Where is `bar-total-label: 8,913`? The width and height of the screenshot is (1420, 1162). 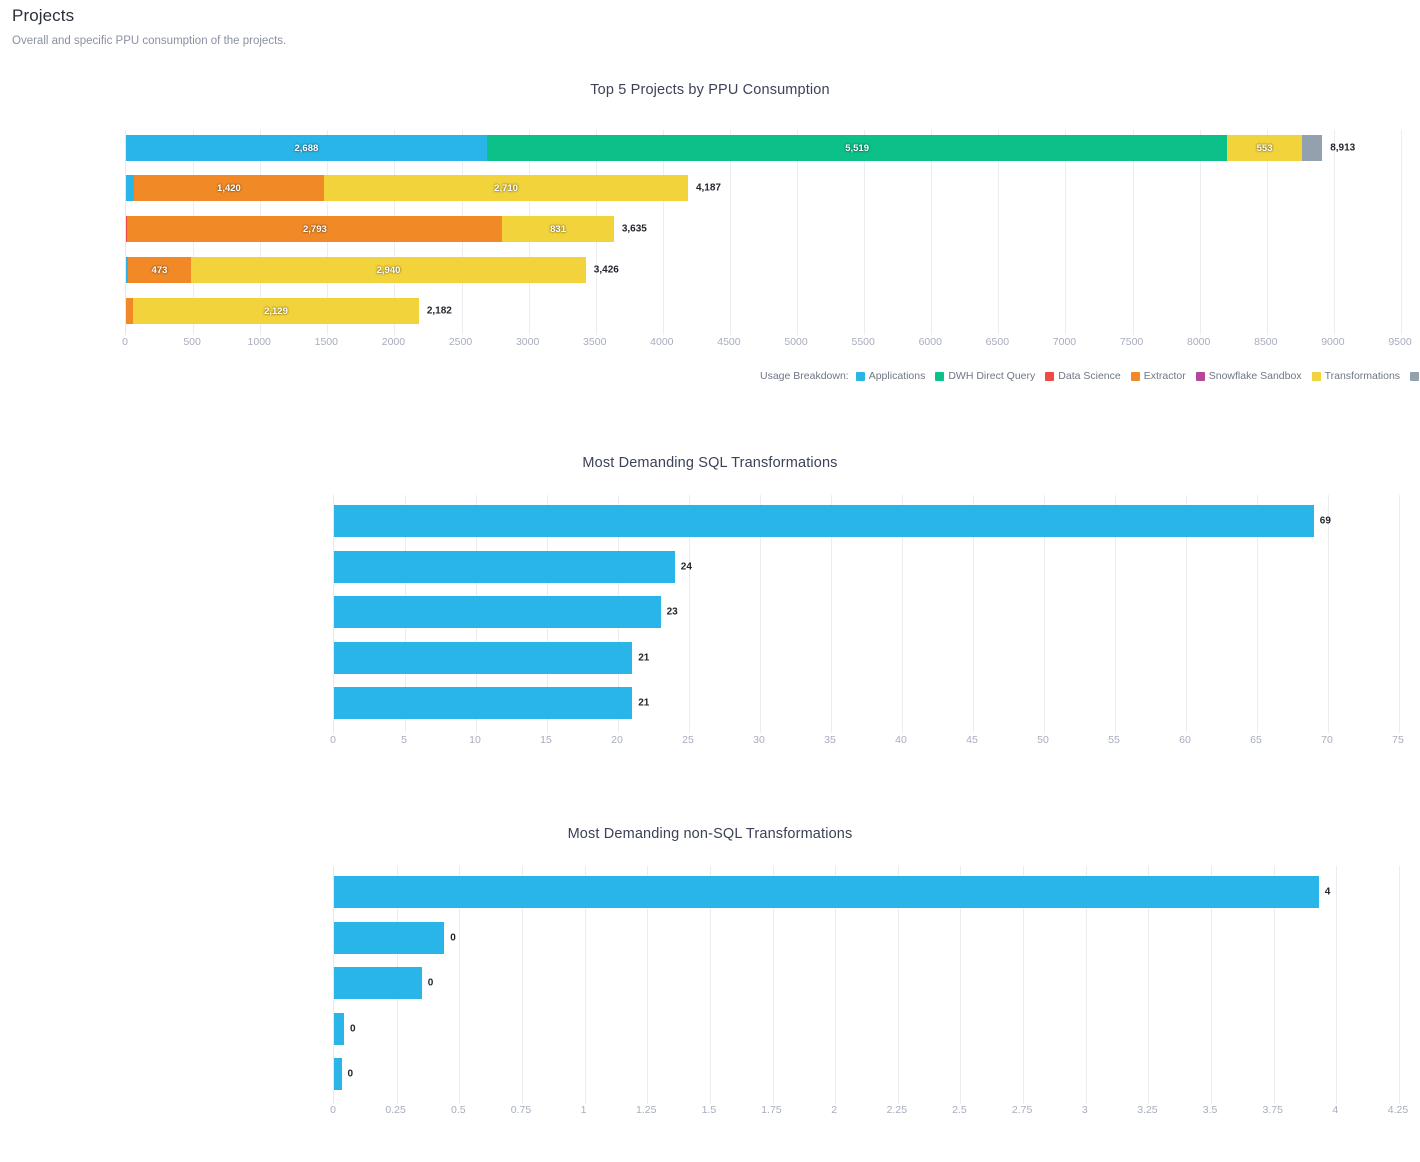
bar-total-label: 8,913 is located at coordinates (1343, 148).